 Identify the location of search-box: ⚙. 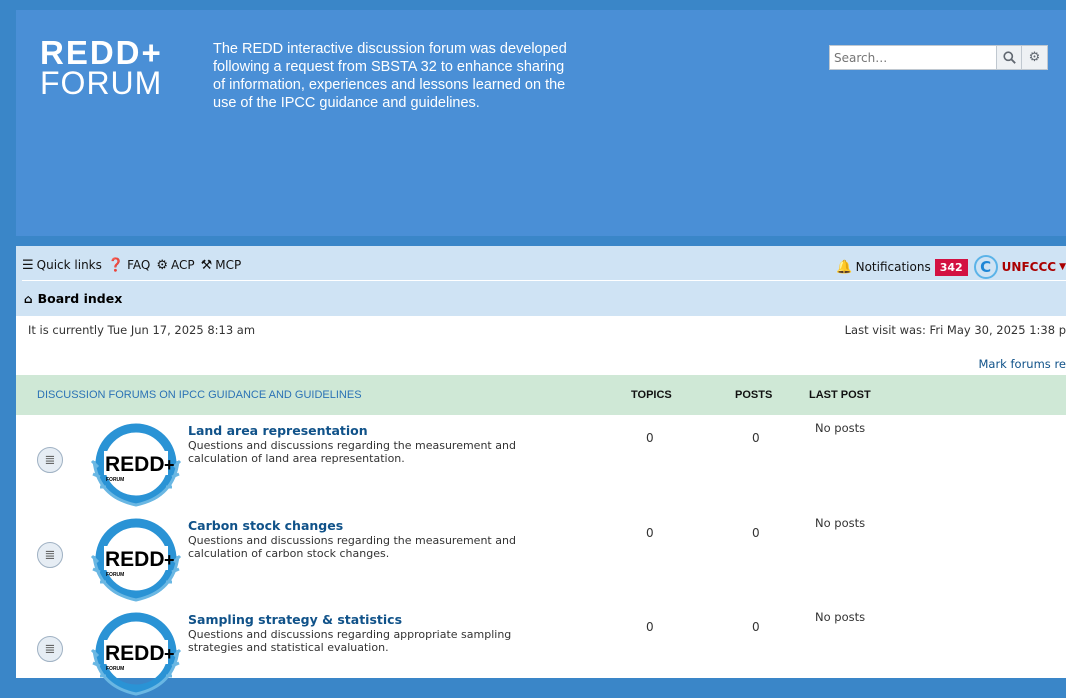
(938, 57).